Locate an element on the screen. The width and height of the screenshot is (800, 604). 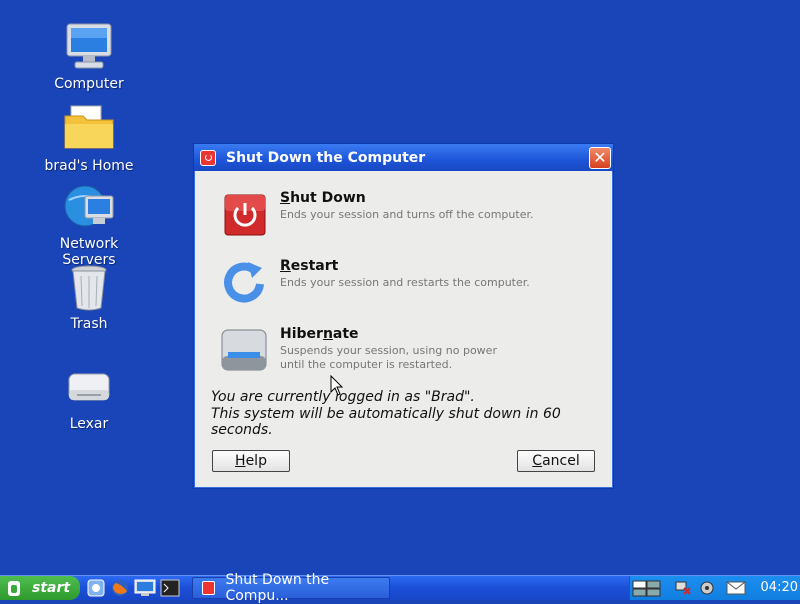
quicklaunch-terminal-icon is located at coordinates (170, 588).